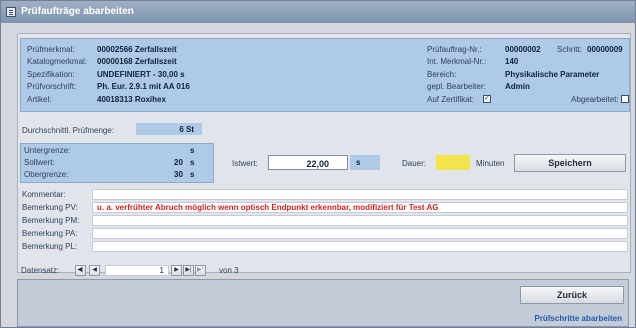  Describe the element at coordinates (323, 303) in the screenshot. I see `footer-panel: Zurück Prüfschritte abarbeiten` at that location.